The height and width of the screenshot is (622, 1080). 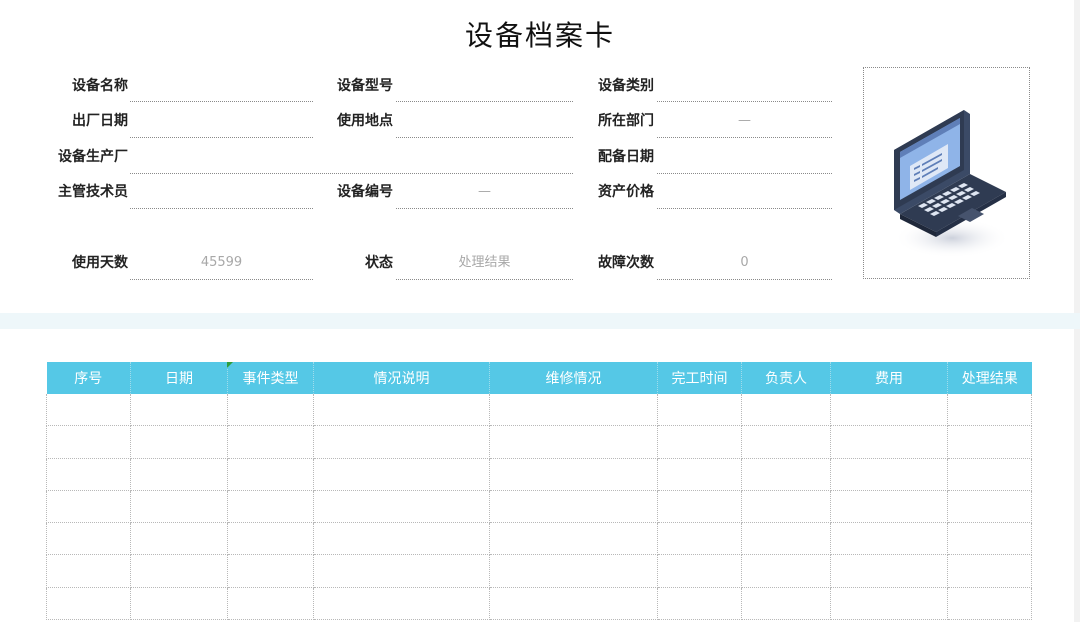 I want to click on field-days-used, so click(x=221, y=279).